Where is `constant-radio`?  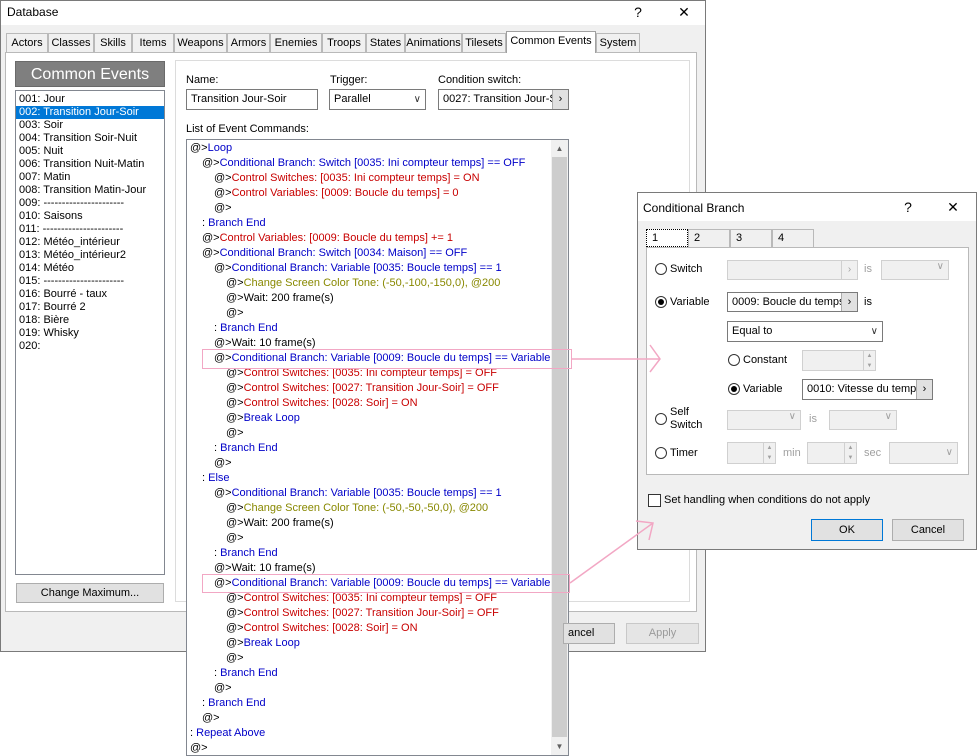
constant-radio is located at coordinates (734, 360).